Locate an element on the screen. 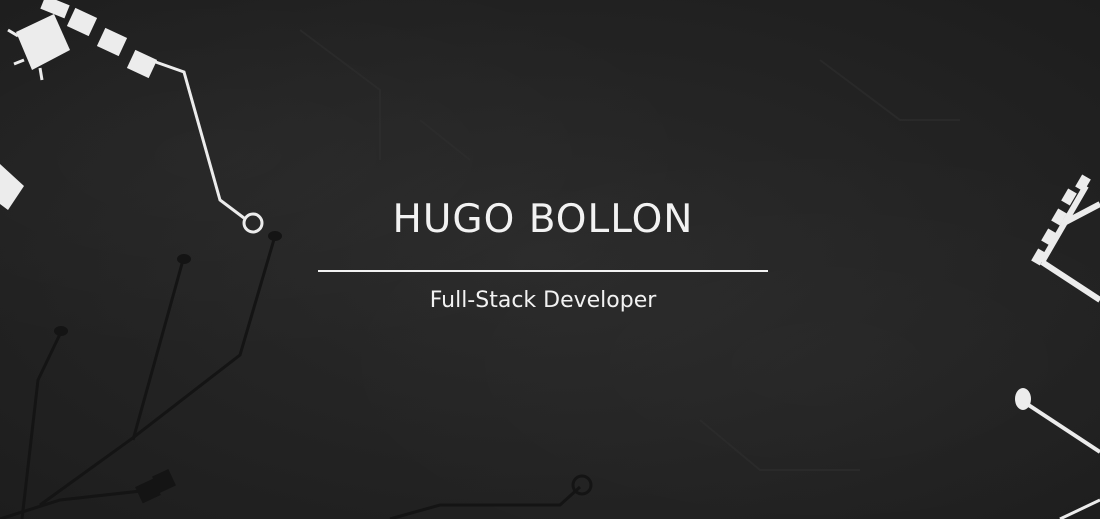  title-divider is located at coordinates (543, 271).